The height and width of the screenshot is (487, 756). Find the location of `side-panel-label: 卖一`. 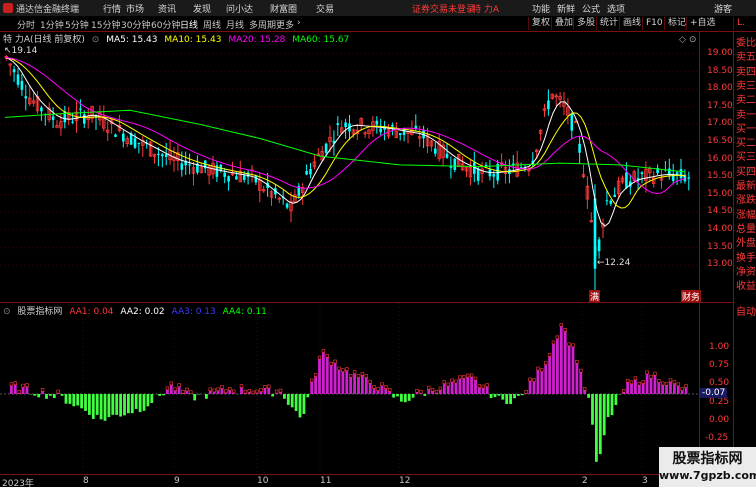

side-panel-label: 卖一 is located at coordinates (746, 116).